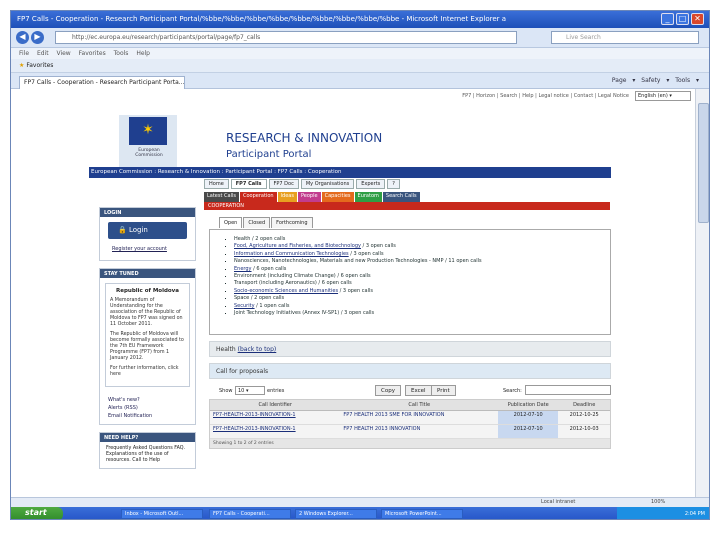 The image size is (720, 540). I want to click on back-to-top-link: (back to top), so click(257, 349).